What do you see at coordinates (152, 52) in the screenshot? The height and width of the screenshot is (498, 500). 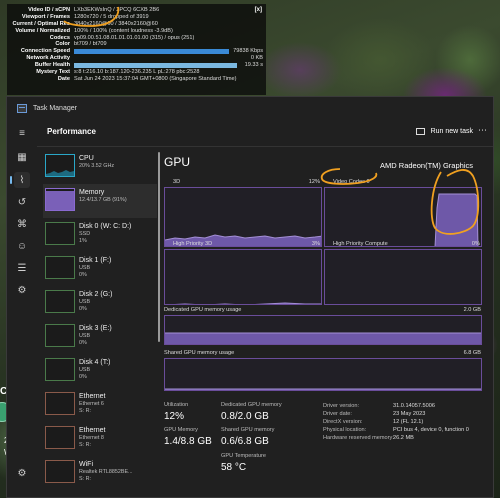 I see `stat-bar-fill` at bounding box center [152, 52].